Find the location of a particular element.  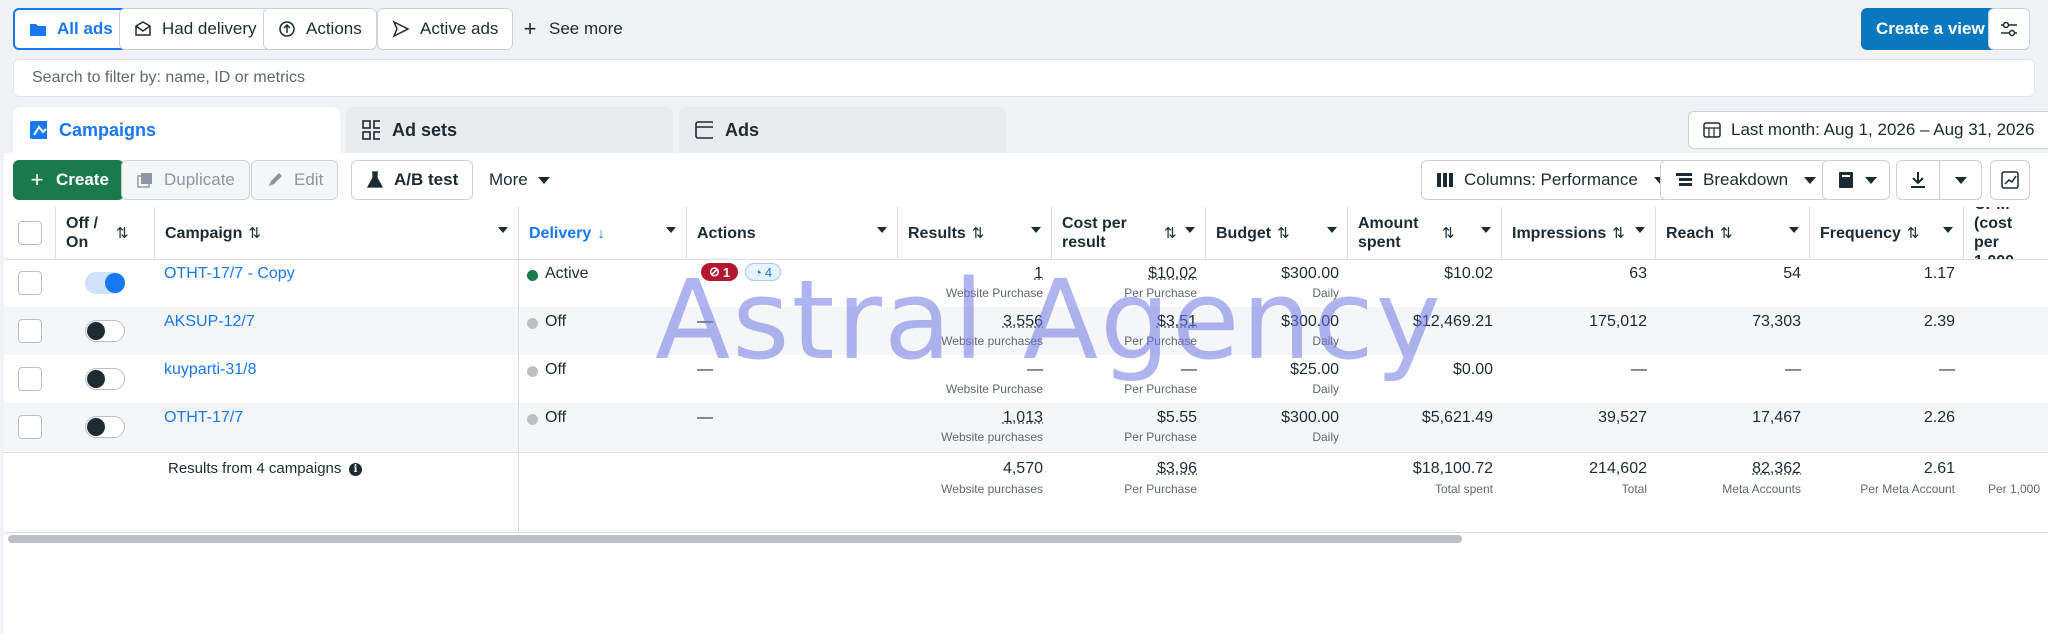

campaign-flag-icon is located at coordinates (38, 130).